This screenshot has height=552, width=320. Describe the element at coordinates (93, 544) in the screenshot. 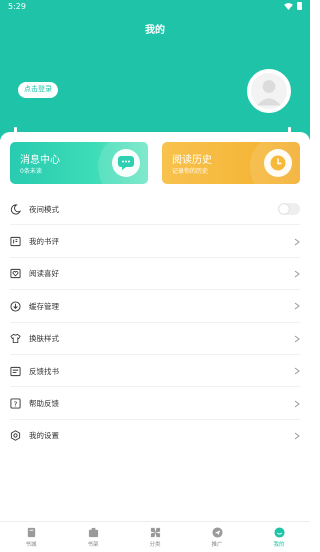

I see `nav-label: 书架` at that location.